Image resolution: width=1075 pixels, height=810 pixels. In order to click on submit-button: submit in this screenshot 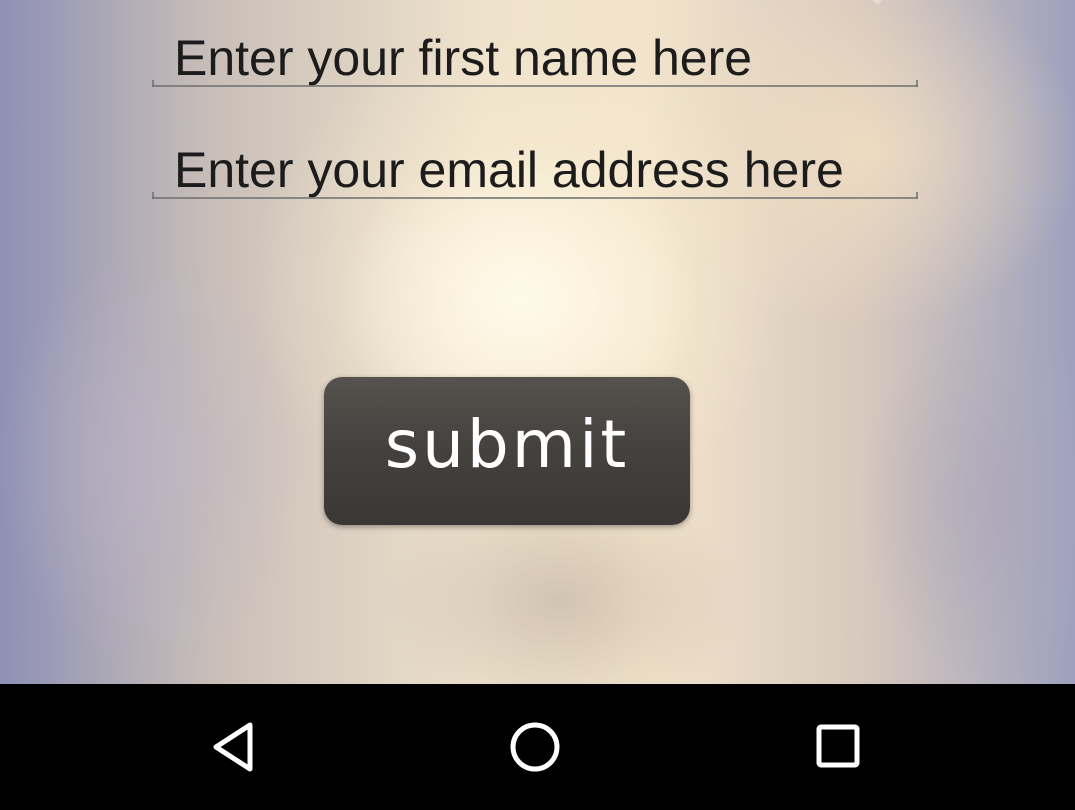, I will do `click(507, 451)`.